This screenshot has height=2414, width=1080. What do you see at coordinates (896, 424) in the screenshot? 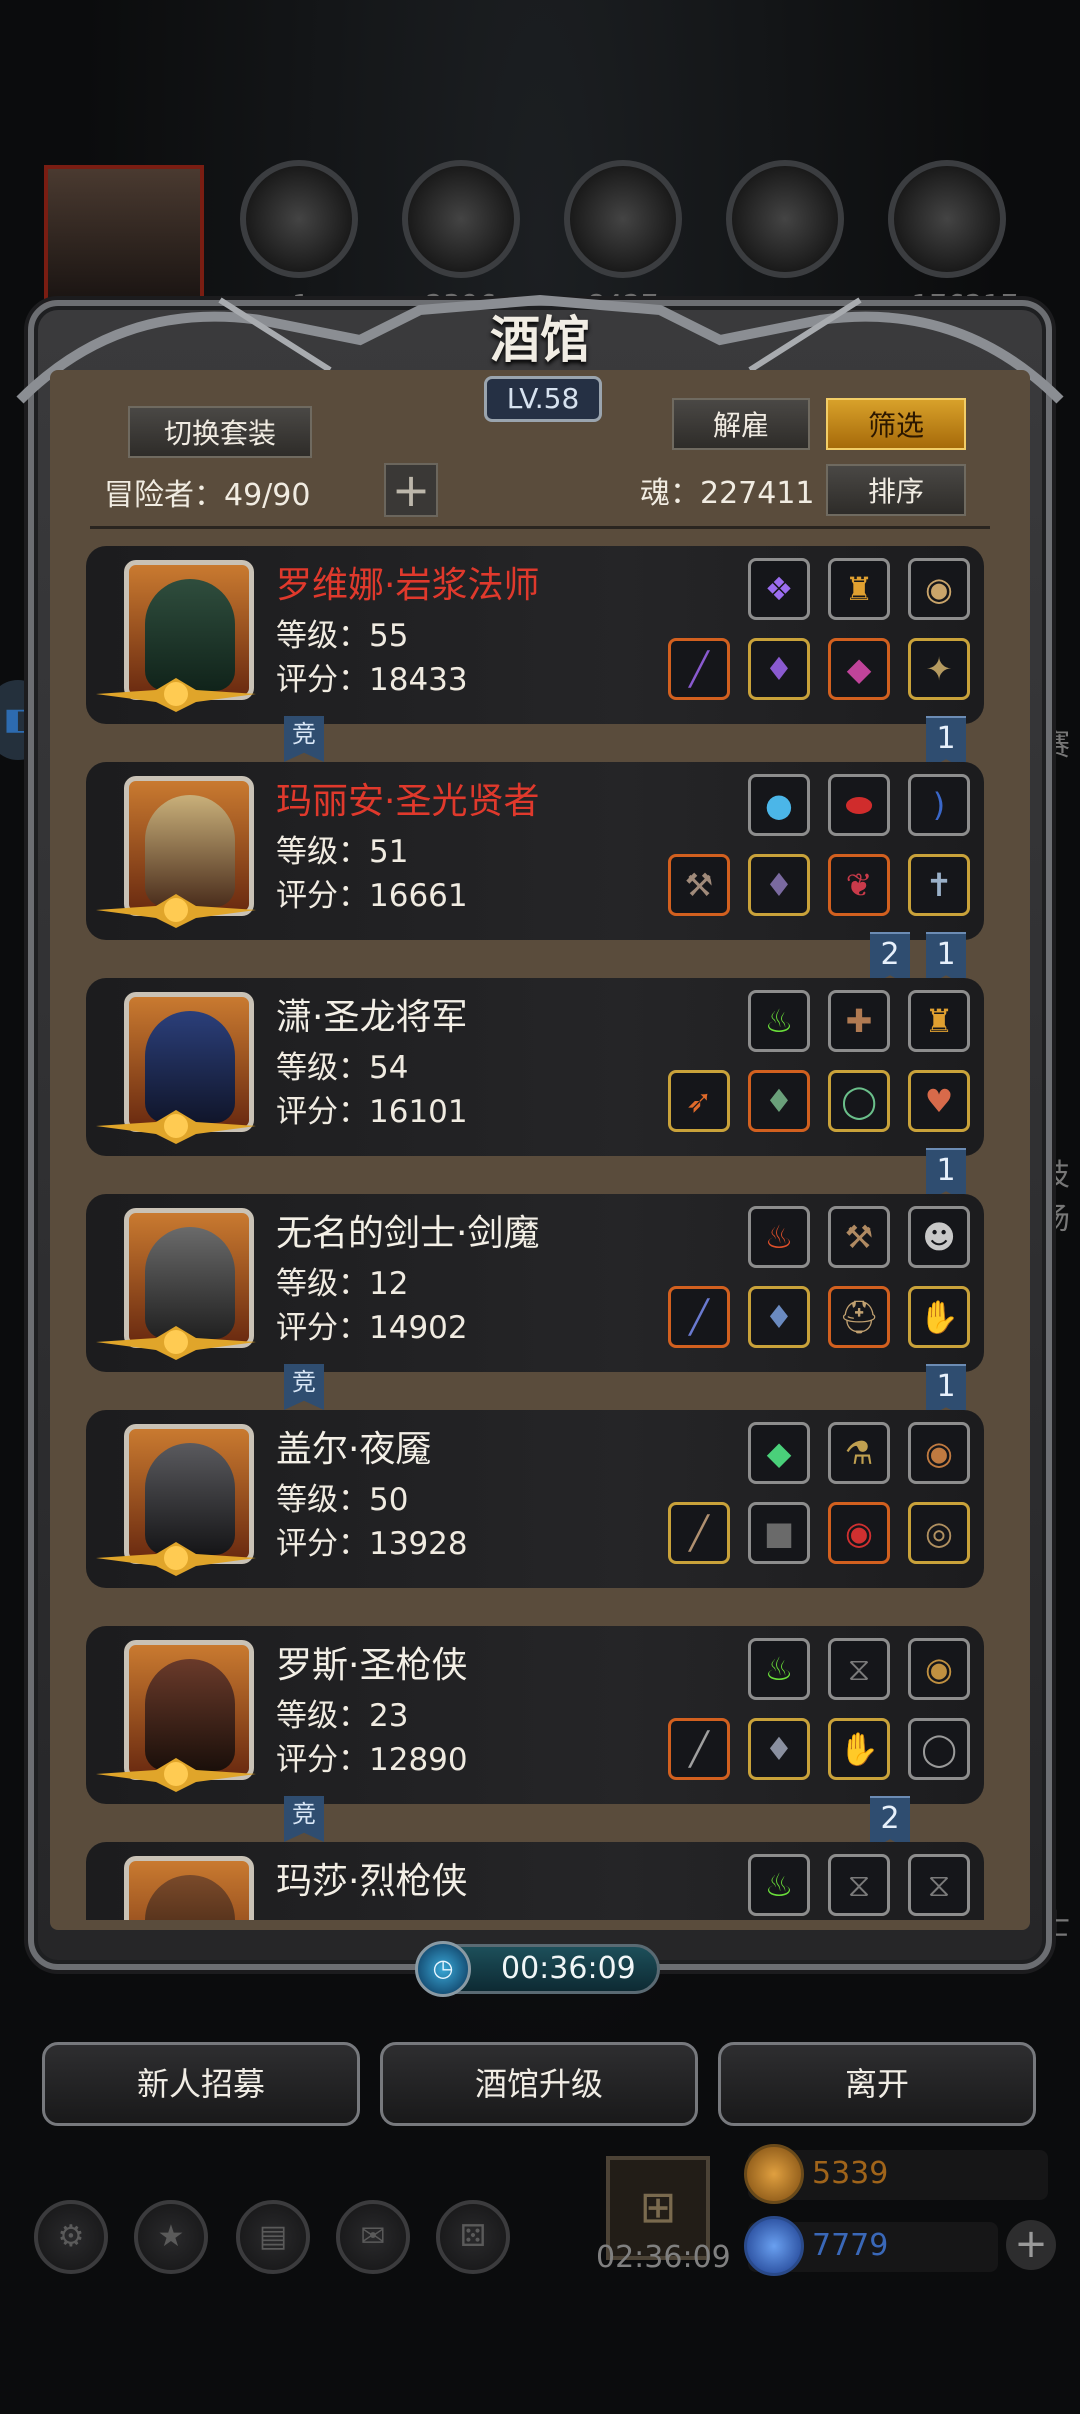
I see `filter-button: 筛选` at bounding box center [896, 424].